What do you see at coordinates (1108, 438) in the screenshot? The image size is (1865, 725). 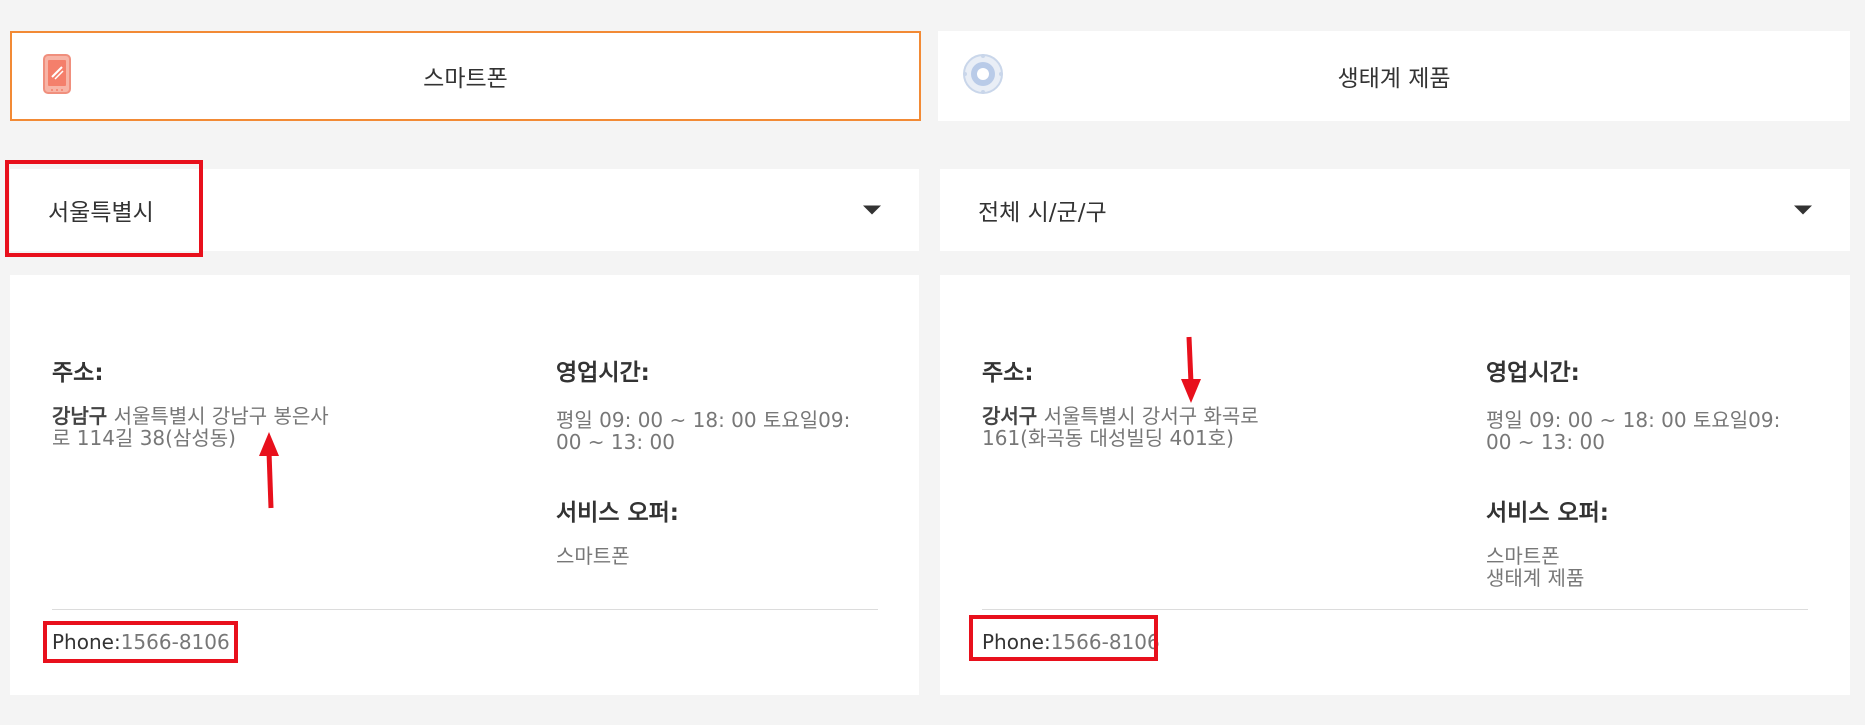 I see `address-line-2: 161(화곡동 대성빌딩 401호)` at bounding box center [1108, 438].